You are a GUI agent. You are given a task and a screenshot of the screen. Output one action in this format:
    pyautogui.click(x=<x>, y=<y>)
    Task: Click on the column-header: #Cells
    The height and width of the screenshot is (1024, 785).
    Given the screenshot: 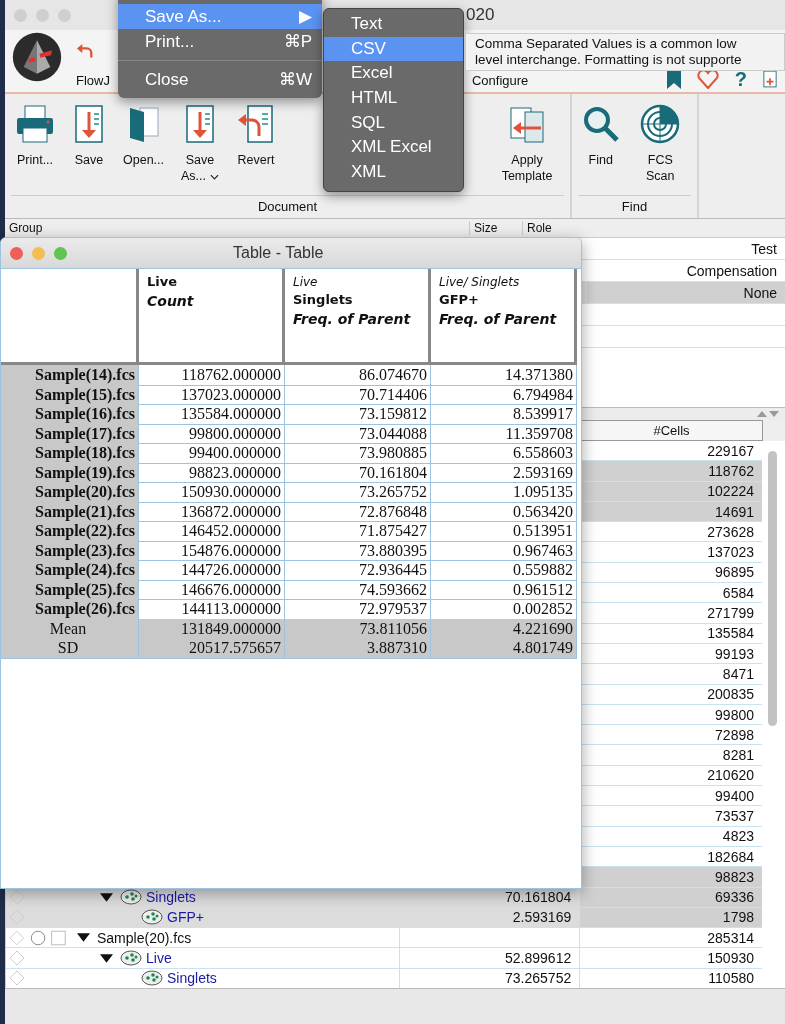 What is the action you would take?
    pyautogui.click(x=671, y=430)
    